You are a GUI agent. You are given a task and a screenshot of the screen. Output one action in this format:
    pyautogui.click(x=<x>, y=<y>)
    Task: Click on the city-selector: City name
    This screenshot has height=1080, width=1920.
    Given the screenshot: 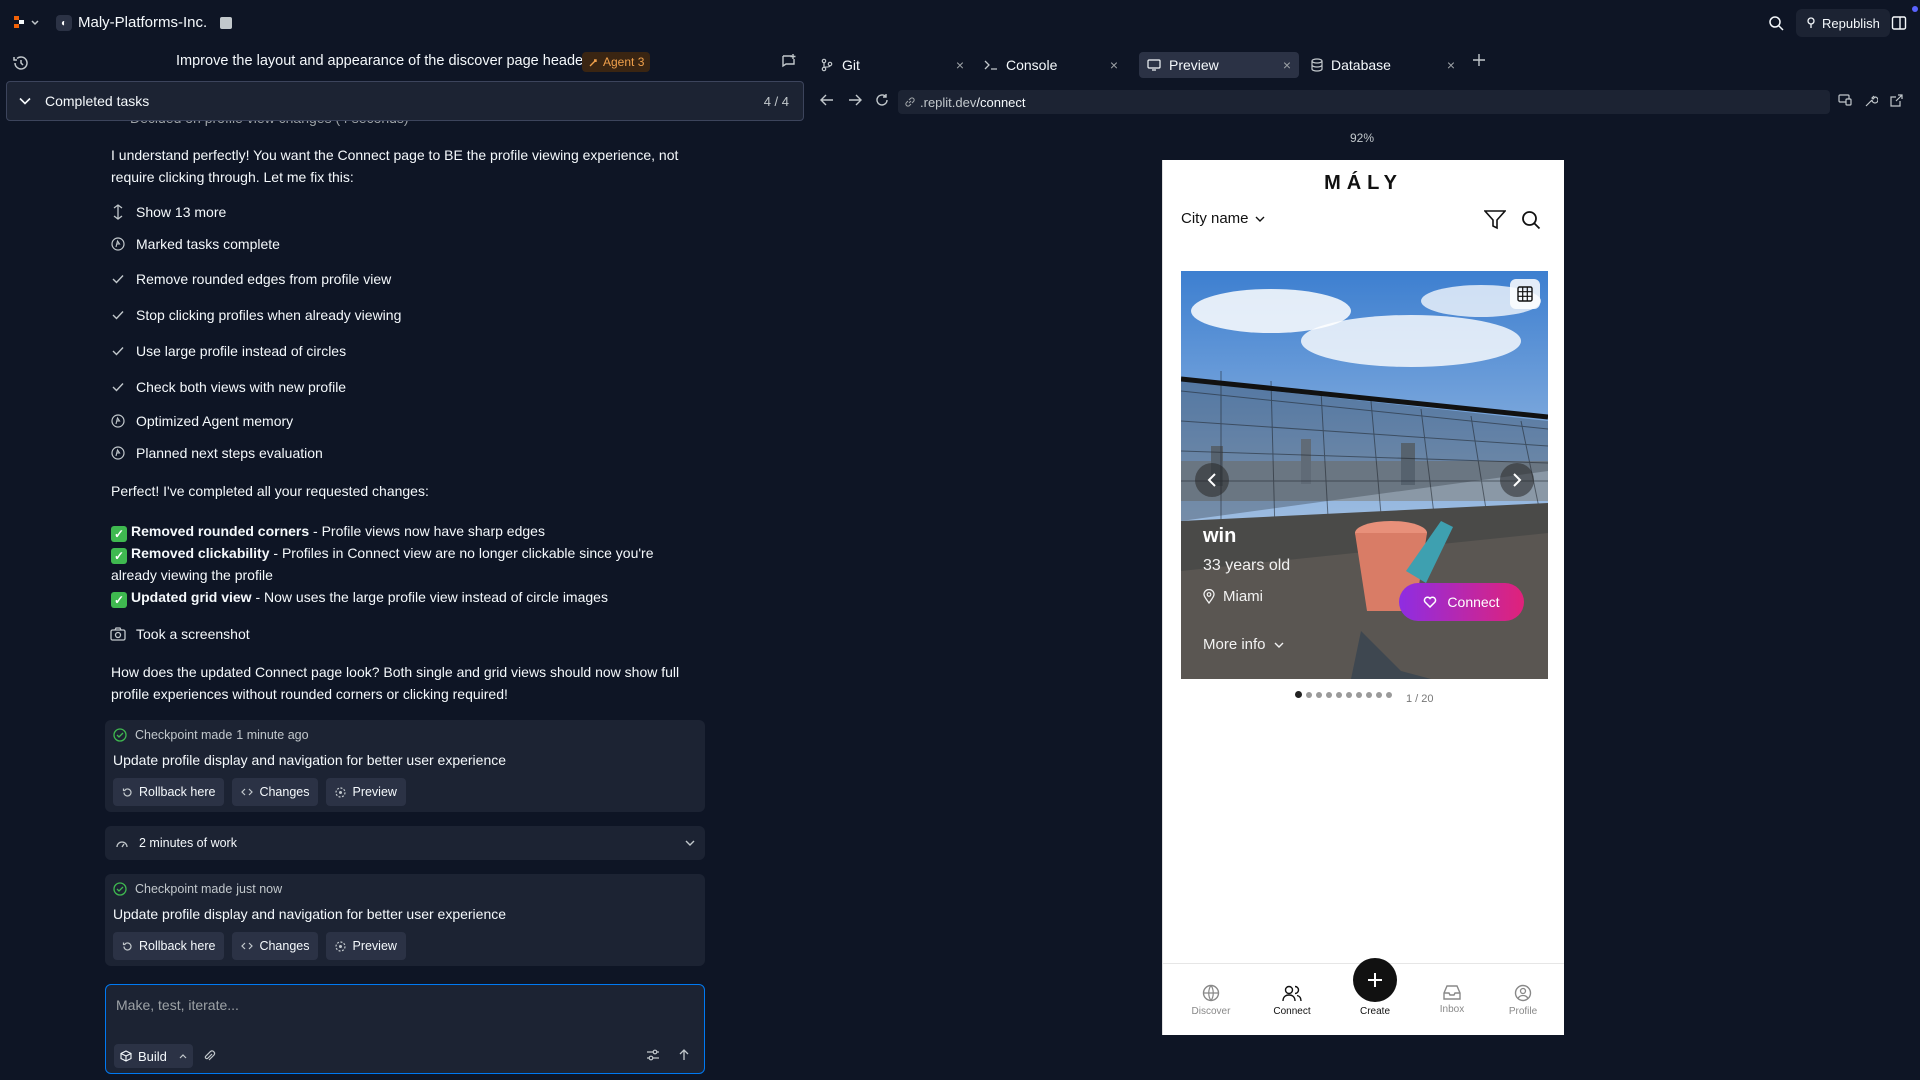 What is the action you would take?
    pyautogui.click(x=1223, y=218)
    